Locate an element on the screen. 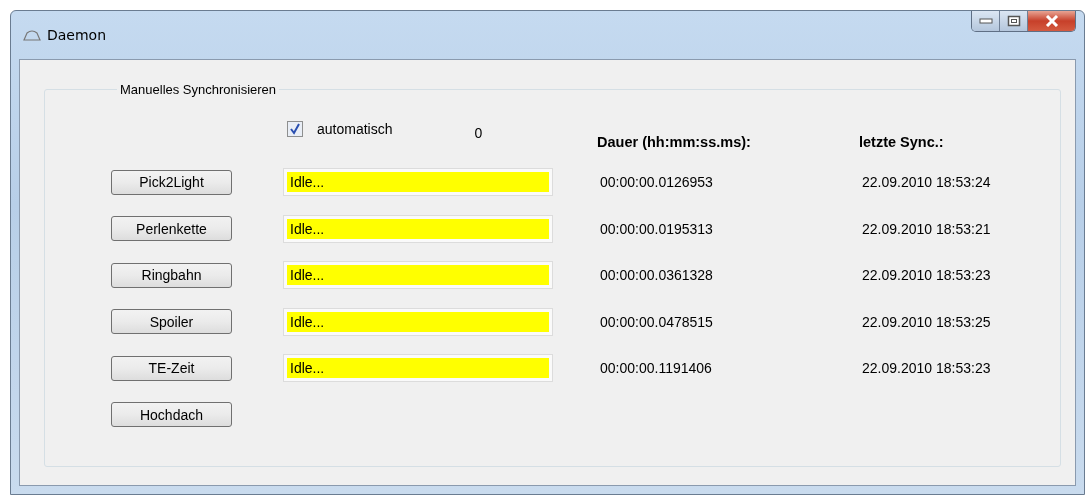  sync-button: TE-Zeit is located at coordinates (171, 368).